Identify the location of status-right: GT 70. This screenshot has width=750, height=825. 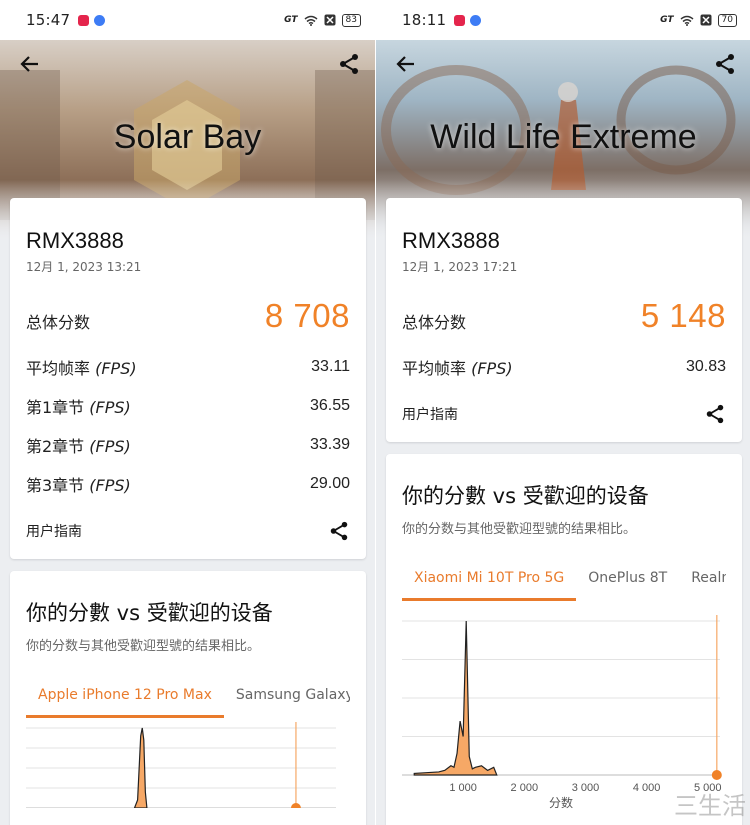
(698, 20).